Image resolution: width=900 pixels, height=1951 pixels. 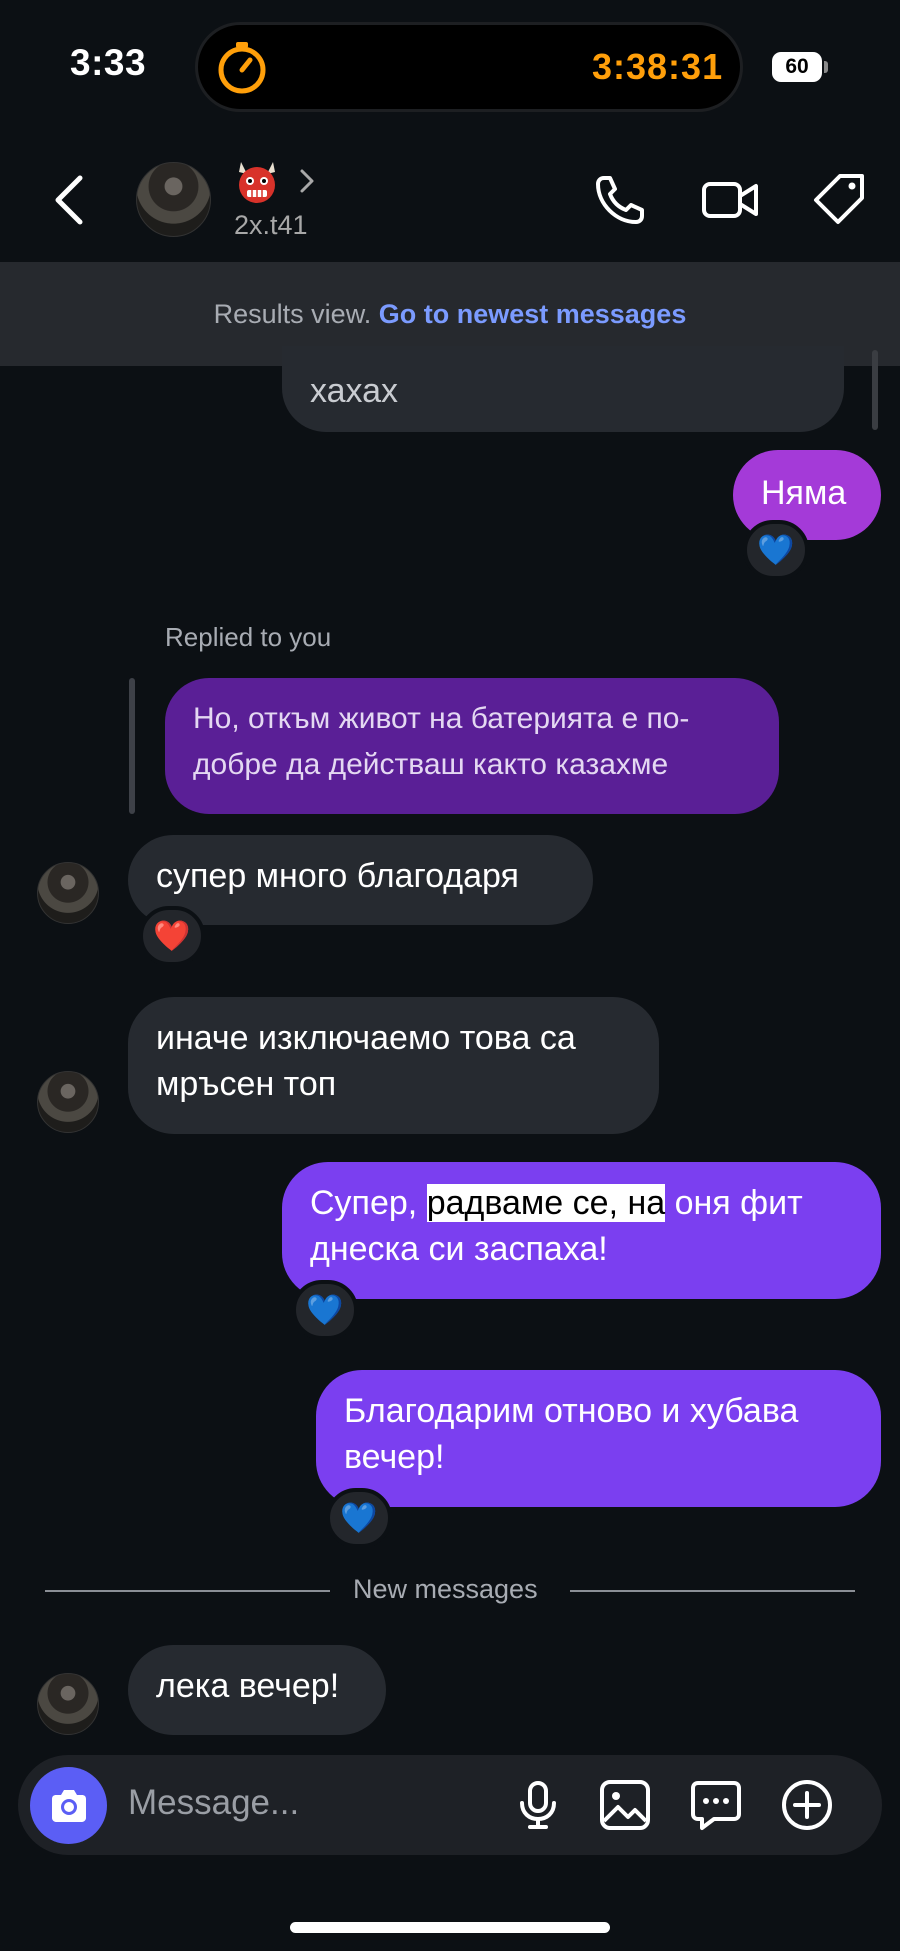 I want to click on ogre-emoji-icon, so click(x=257, y=182).